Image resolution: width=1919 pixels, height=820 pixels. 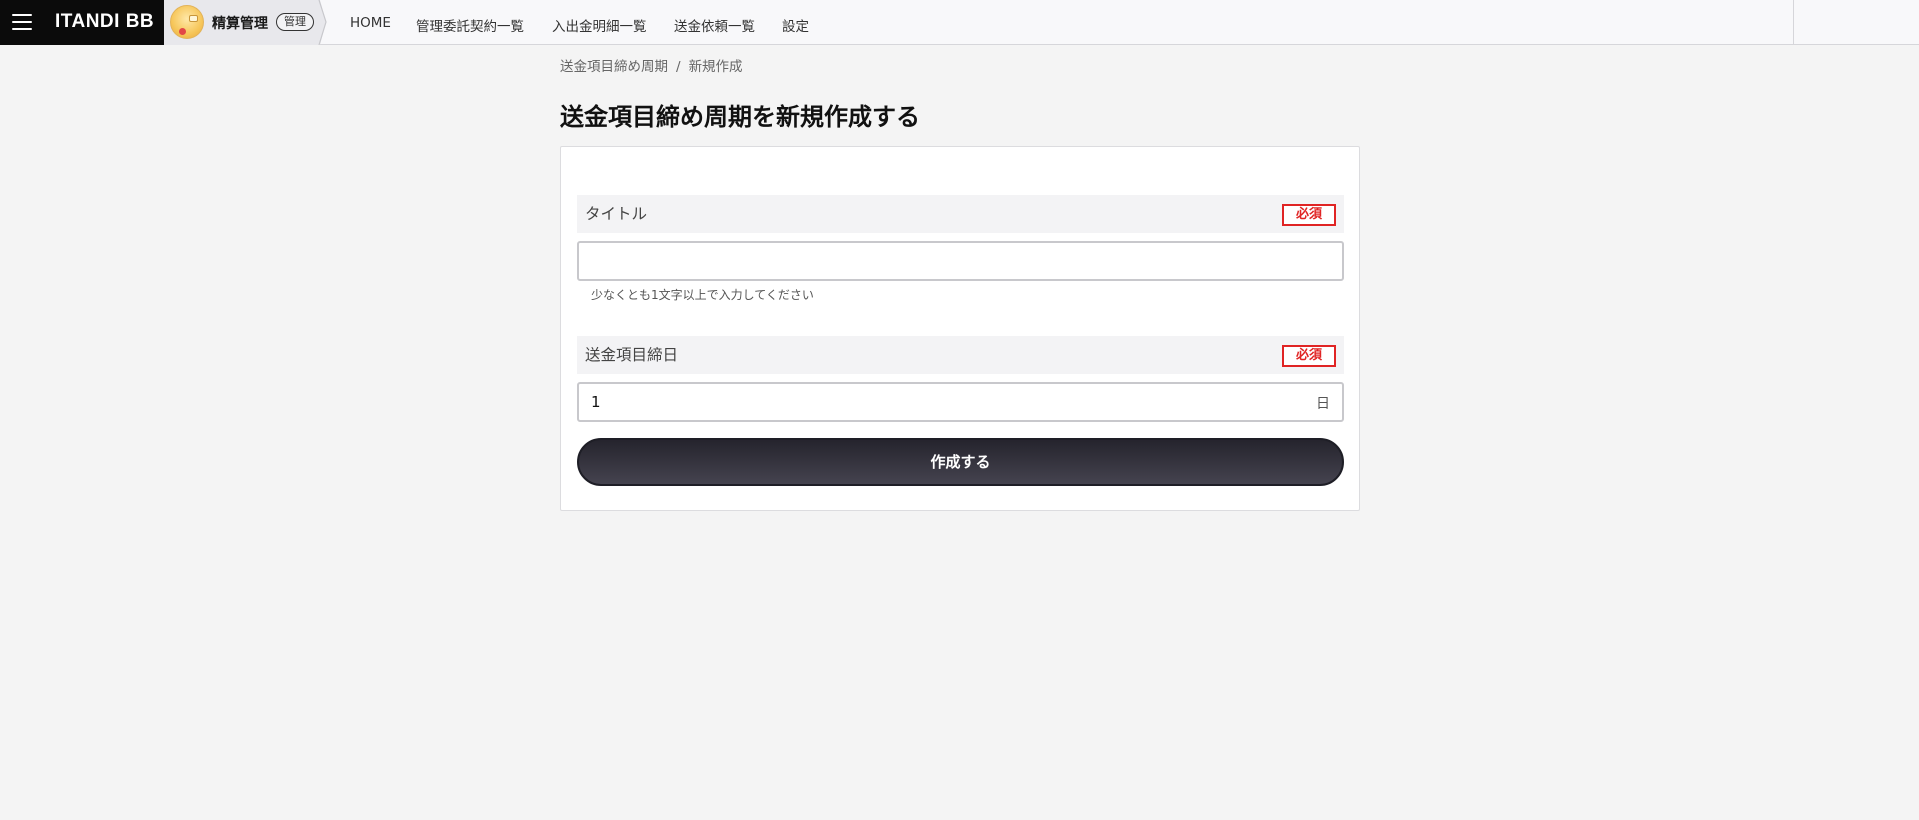 What do you see at coordinates (322, 22) in the screenshot?
I see `chevron-right-icon` at bounding box center [322, 22].